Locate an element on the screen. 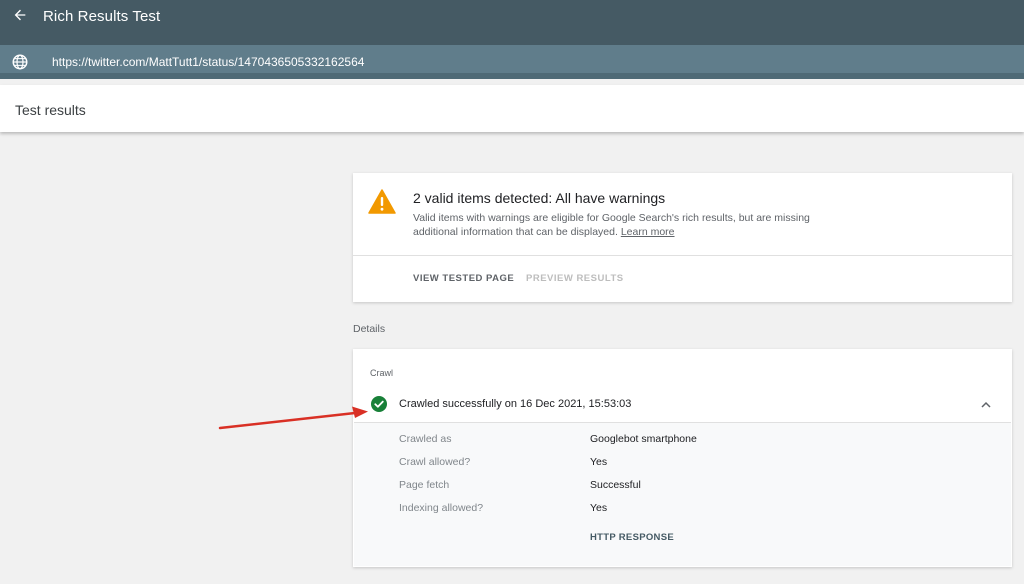 The width and height of the screenshot is (1024, 584). globe-icon is located at coordinates (20, 62).